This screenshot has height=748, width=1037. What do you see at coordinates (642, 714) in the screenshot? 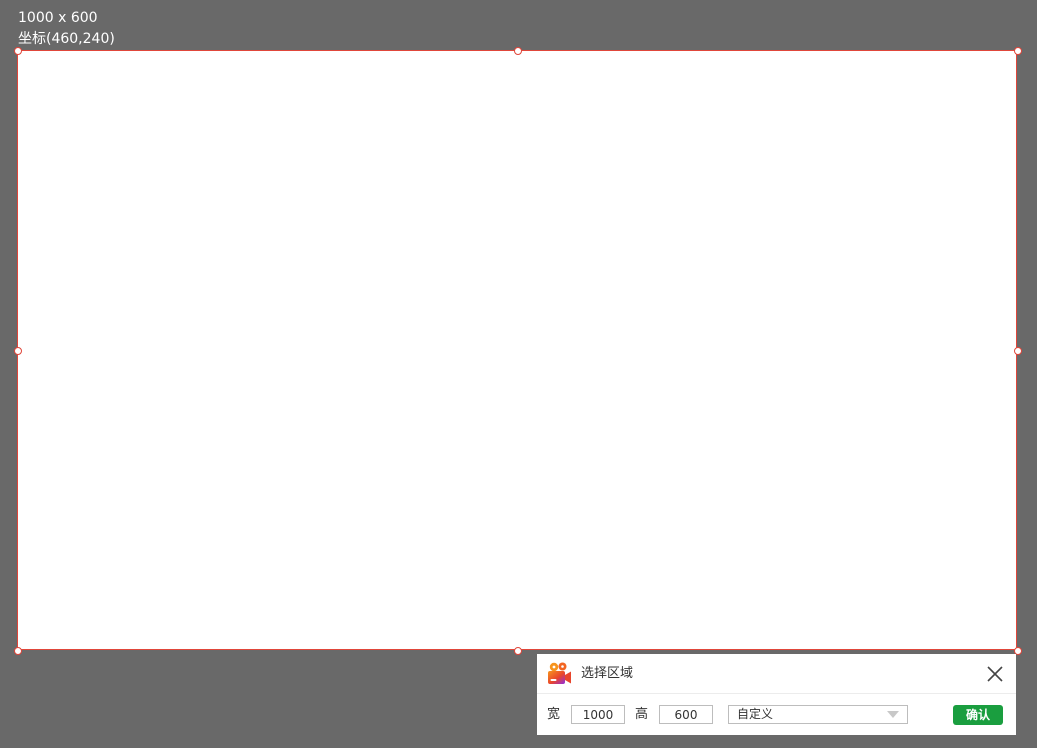
I see `height-label: 高` at bounding box center [642, 714].